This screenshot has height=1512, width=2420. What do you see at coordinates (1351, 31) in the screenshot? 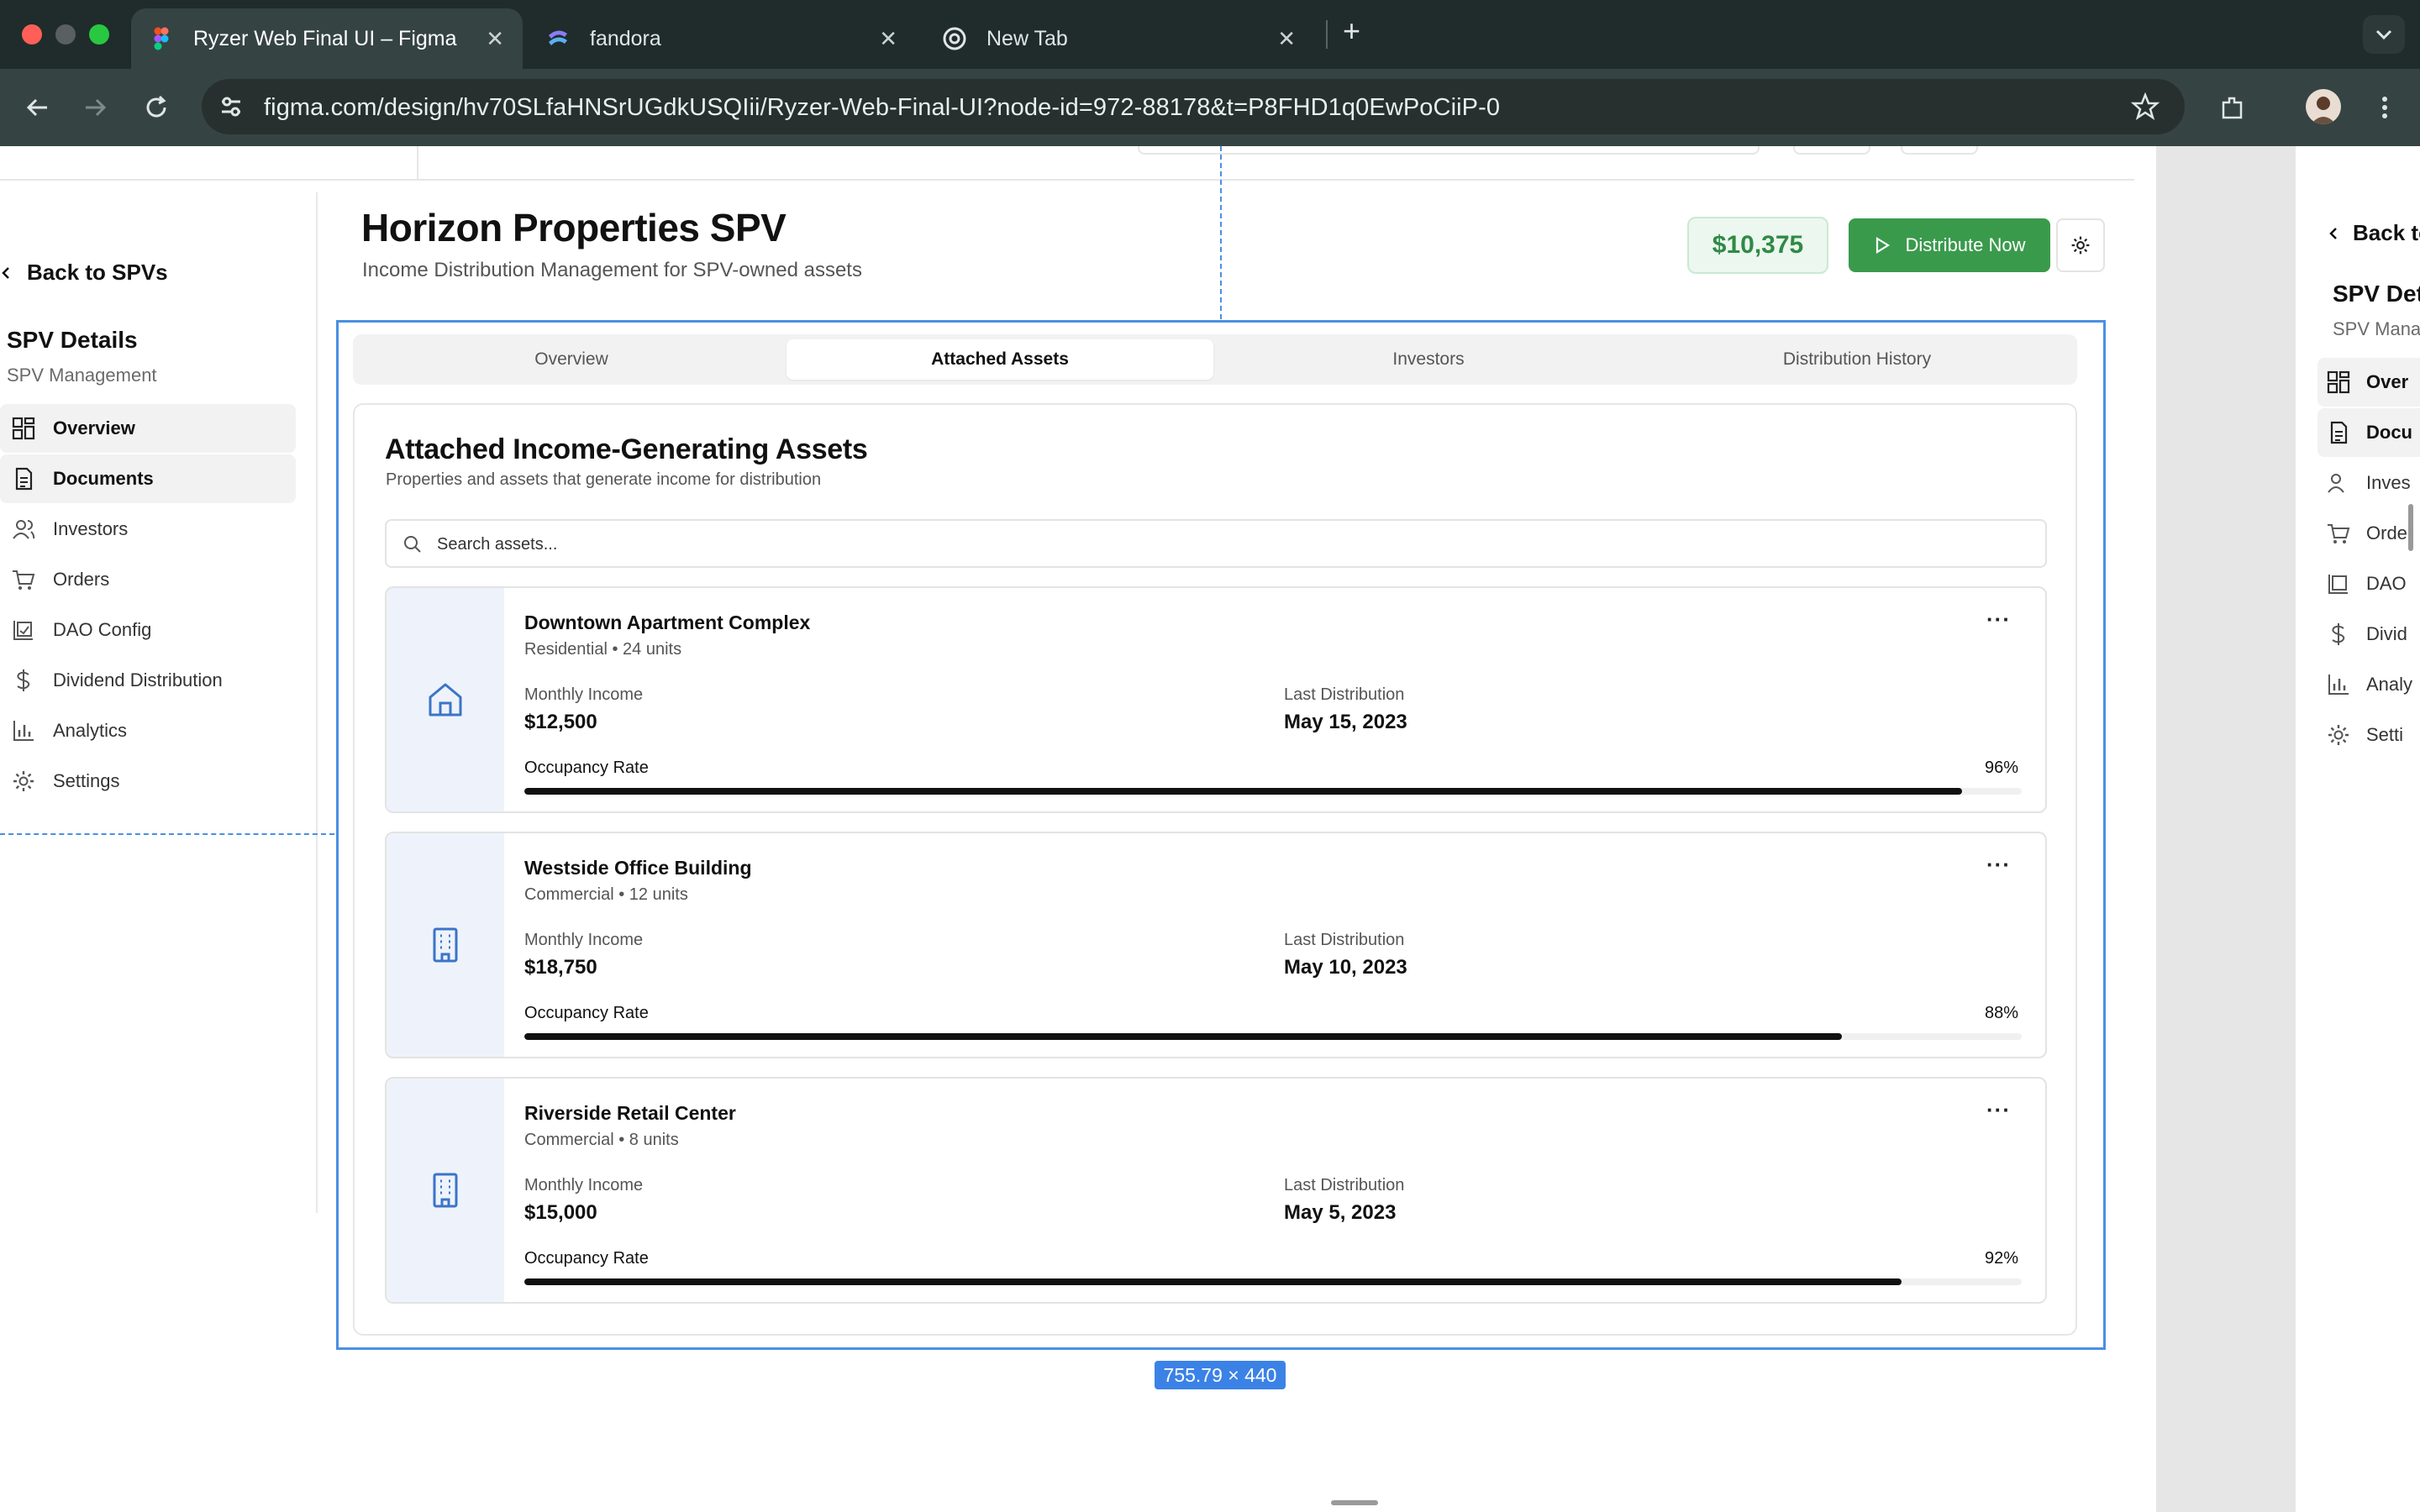
I see `new-tab-button: +` at bounding box center [1351, 31].